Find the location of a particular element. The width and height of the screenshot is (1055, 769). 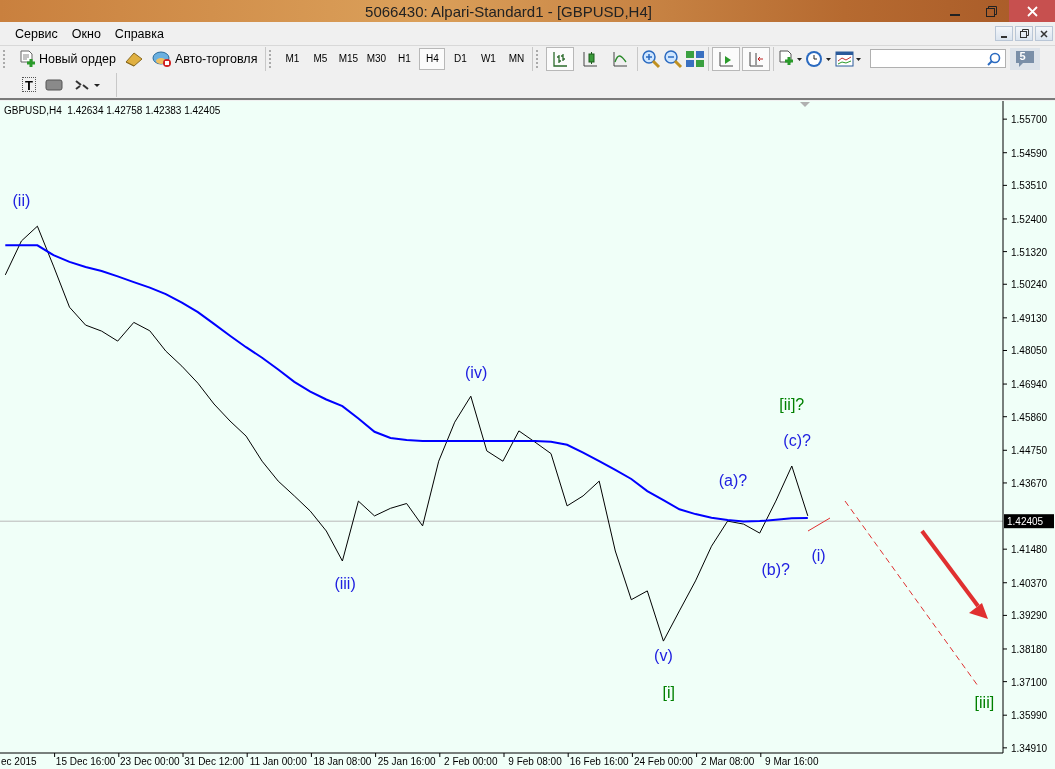

price-axis-label: 1.40370 is located at coordinates (1029, 583).